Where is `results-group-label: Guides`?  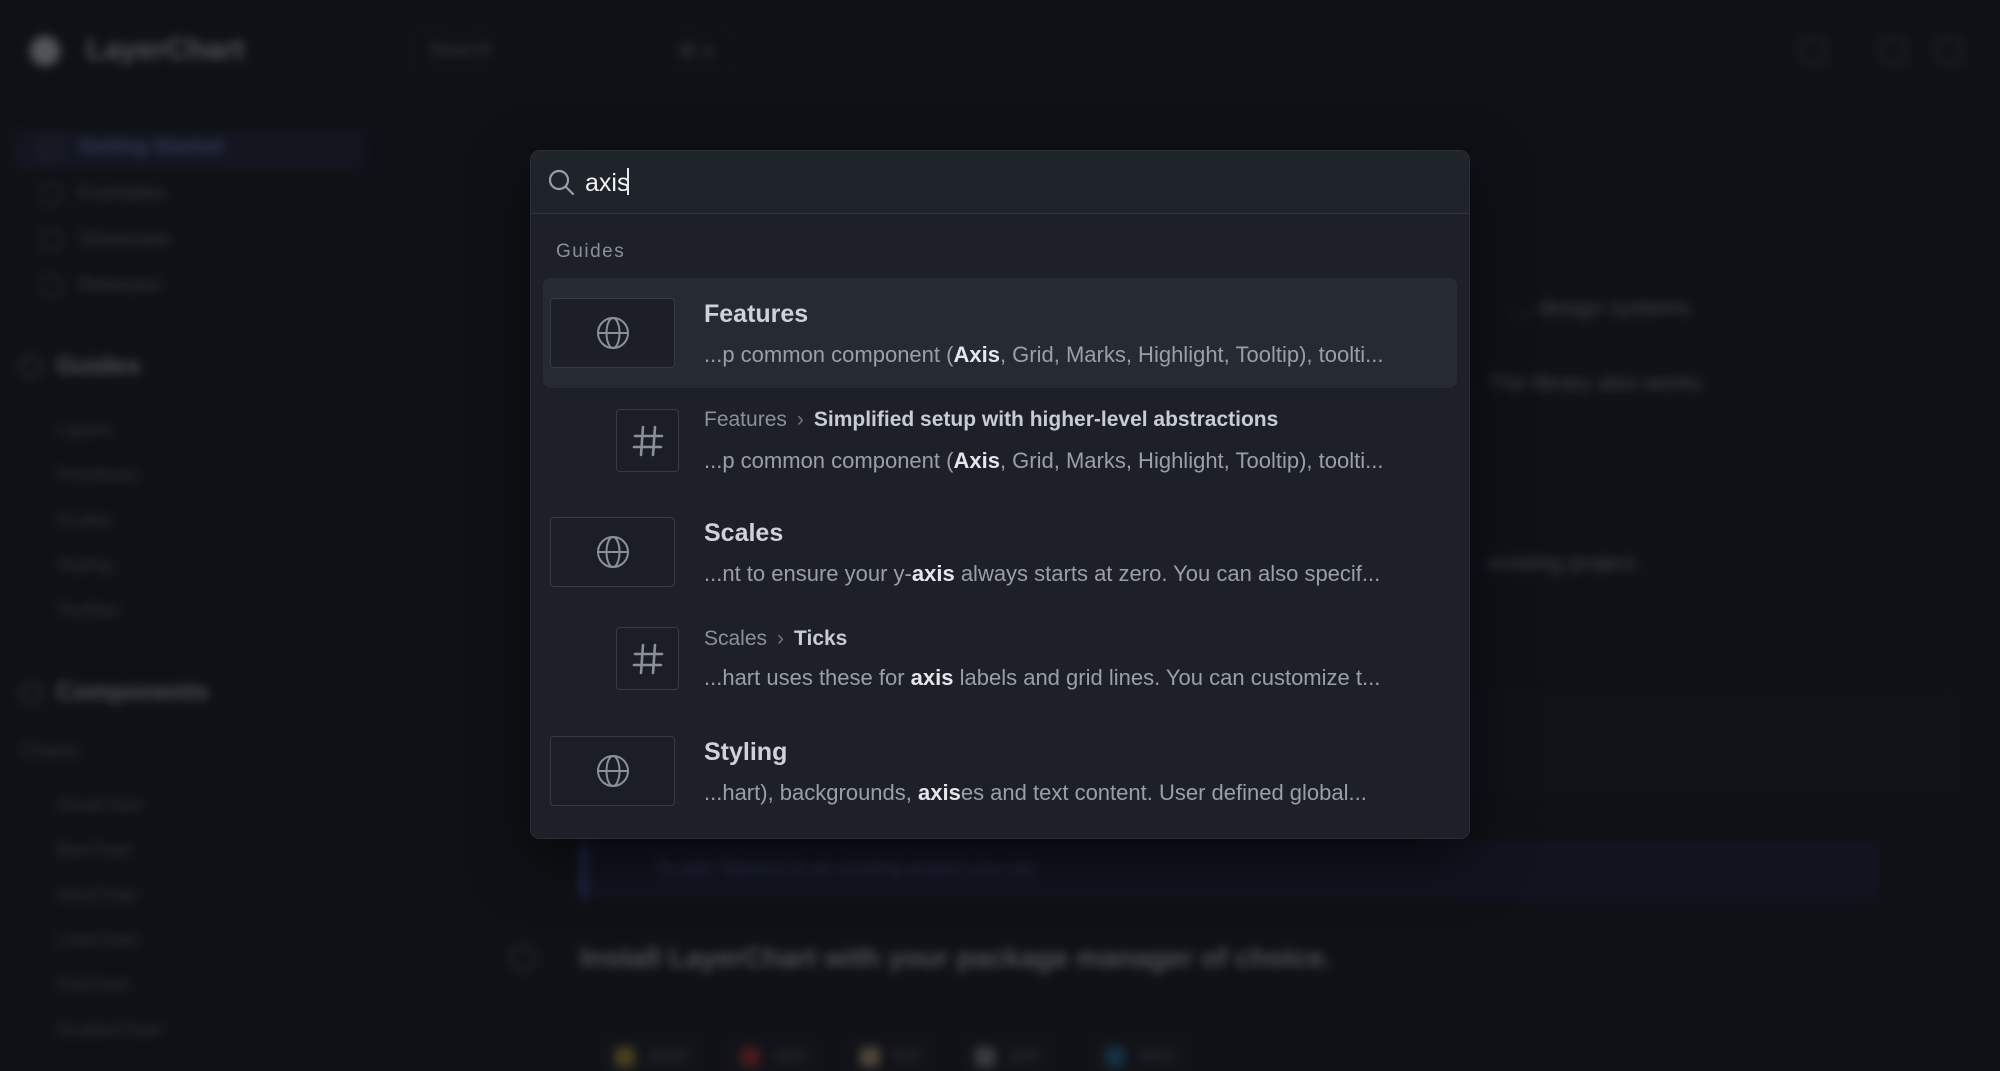 results-group-label: Guides is located at coordinates (591, 251).